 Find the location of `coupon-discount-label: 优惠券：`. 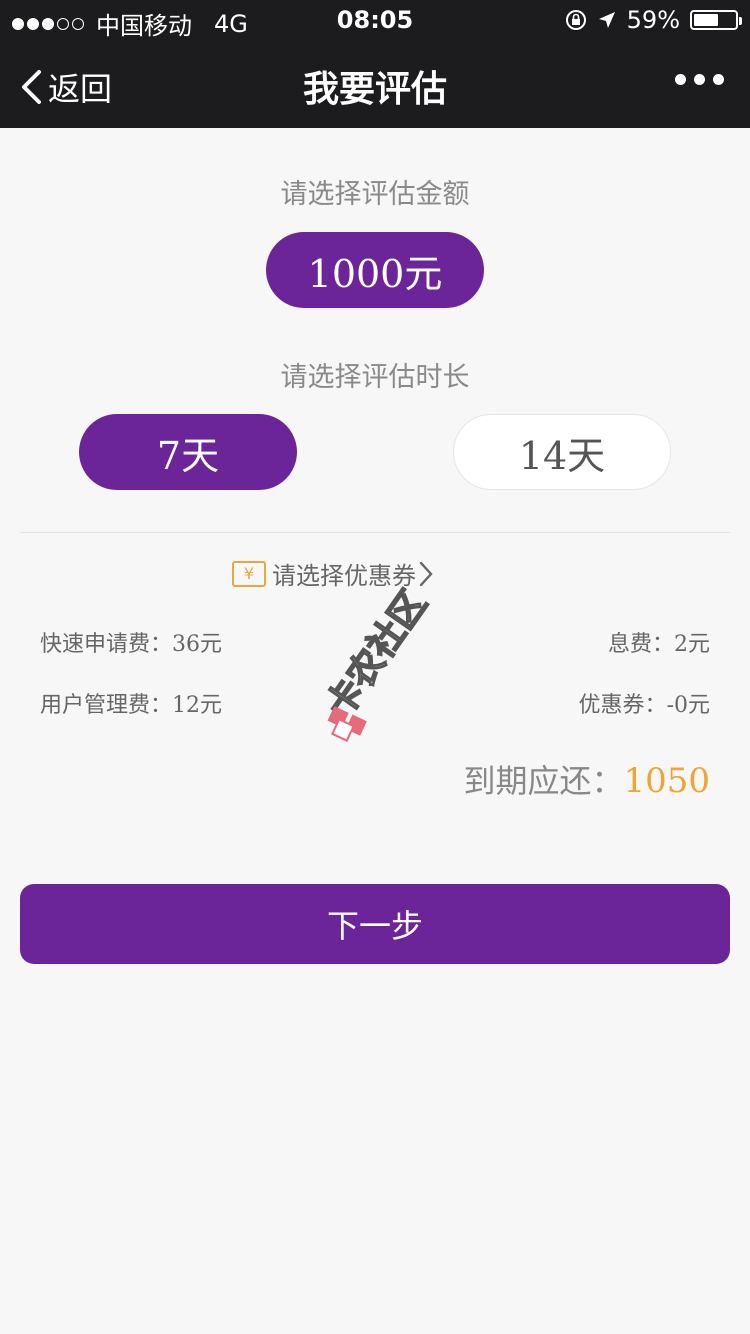

coupon-discount-label: 优惠券： is located at coordinates (622, 705).